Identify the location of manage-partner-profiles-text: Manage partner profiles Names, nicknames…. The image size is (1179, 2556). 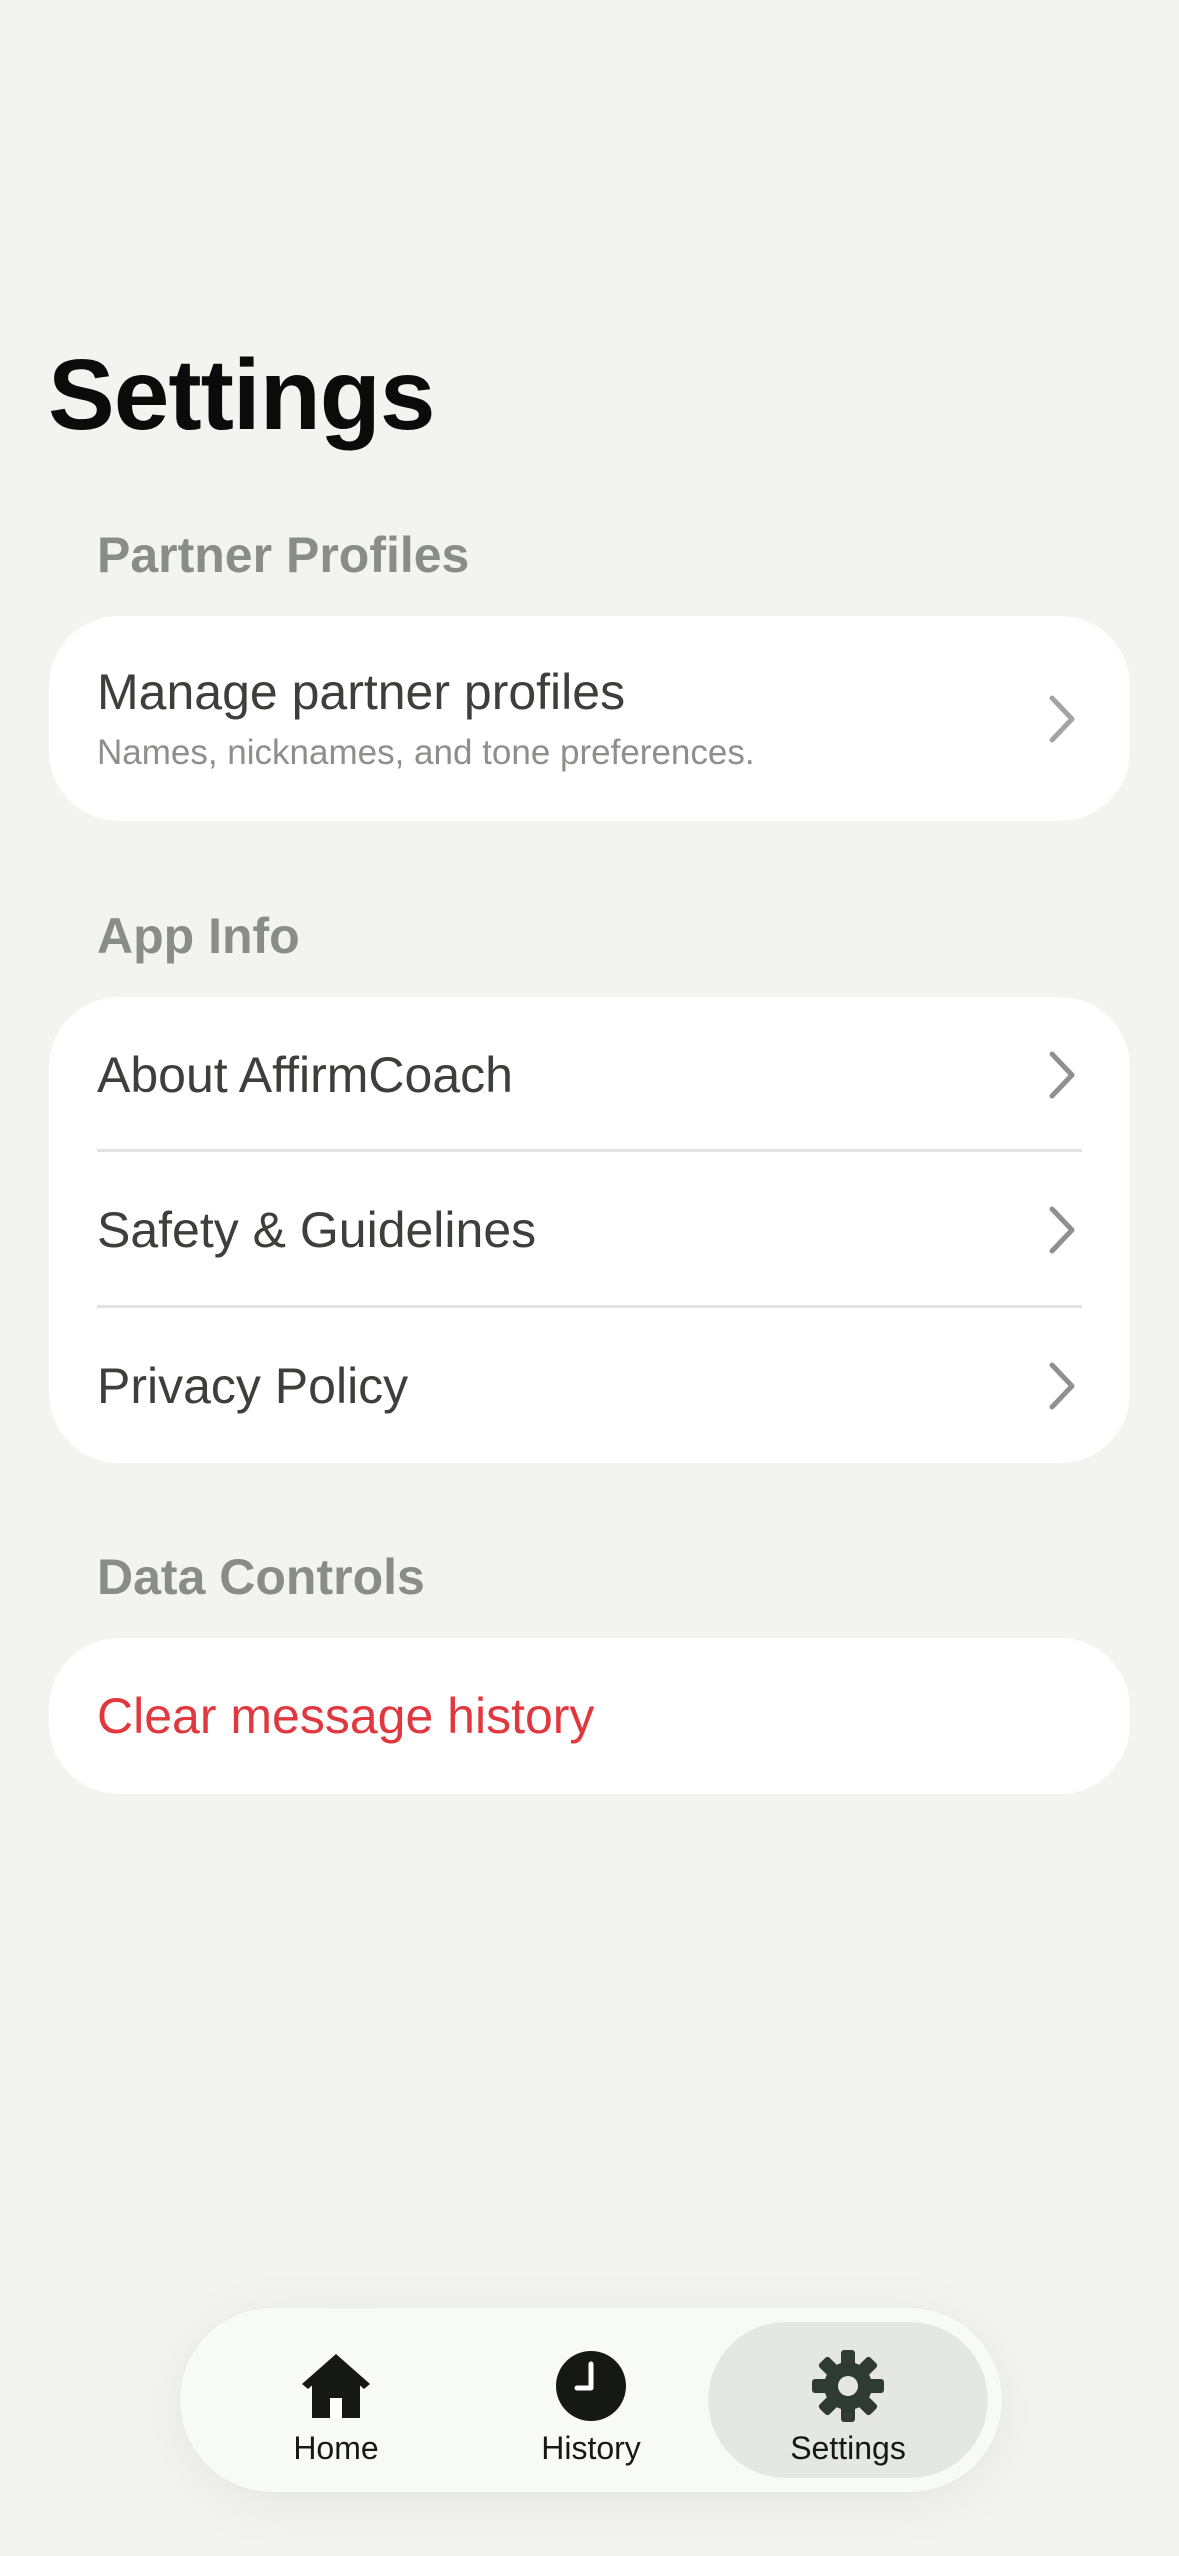
(426, 718).